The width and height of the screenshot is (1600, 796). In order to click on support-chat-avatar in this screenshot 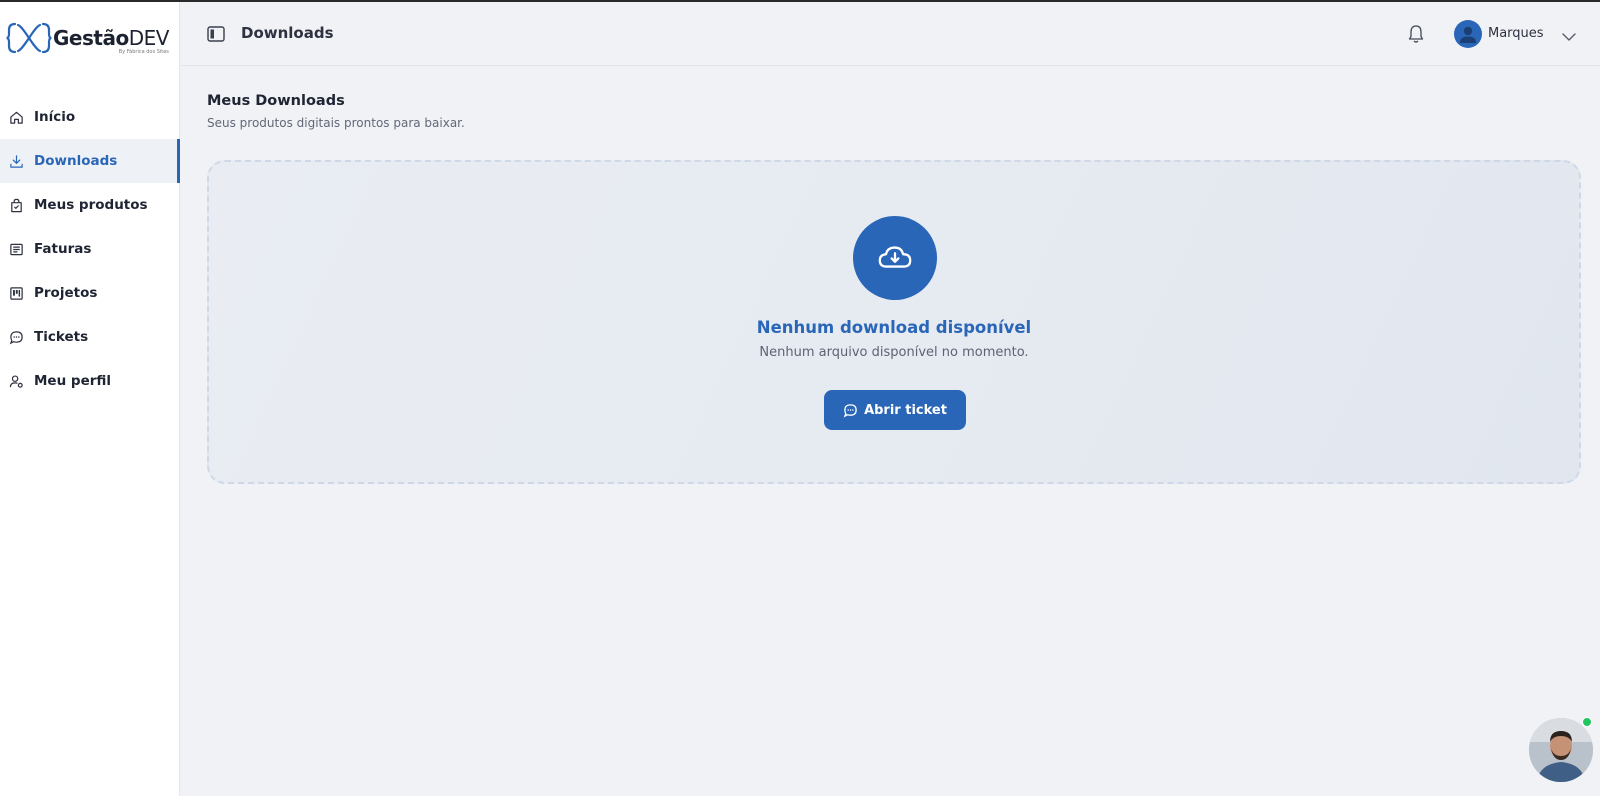, I will do `click(1561, 750)`.